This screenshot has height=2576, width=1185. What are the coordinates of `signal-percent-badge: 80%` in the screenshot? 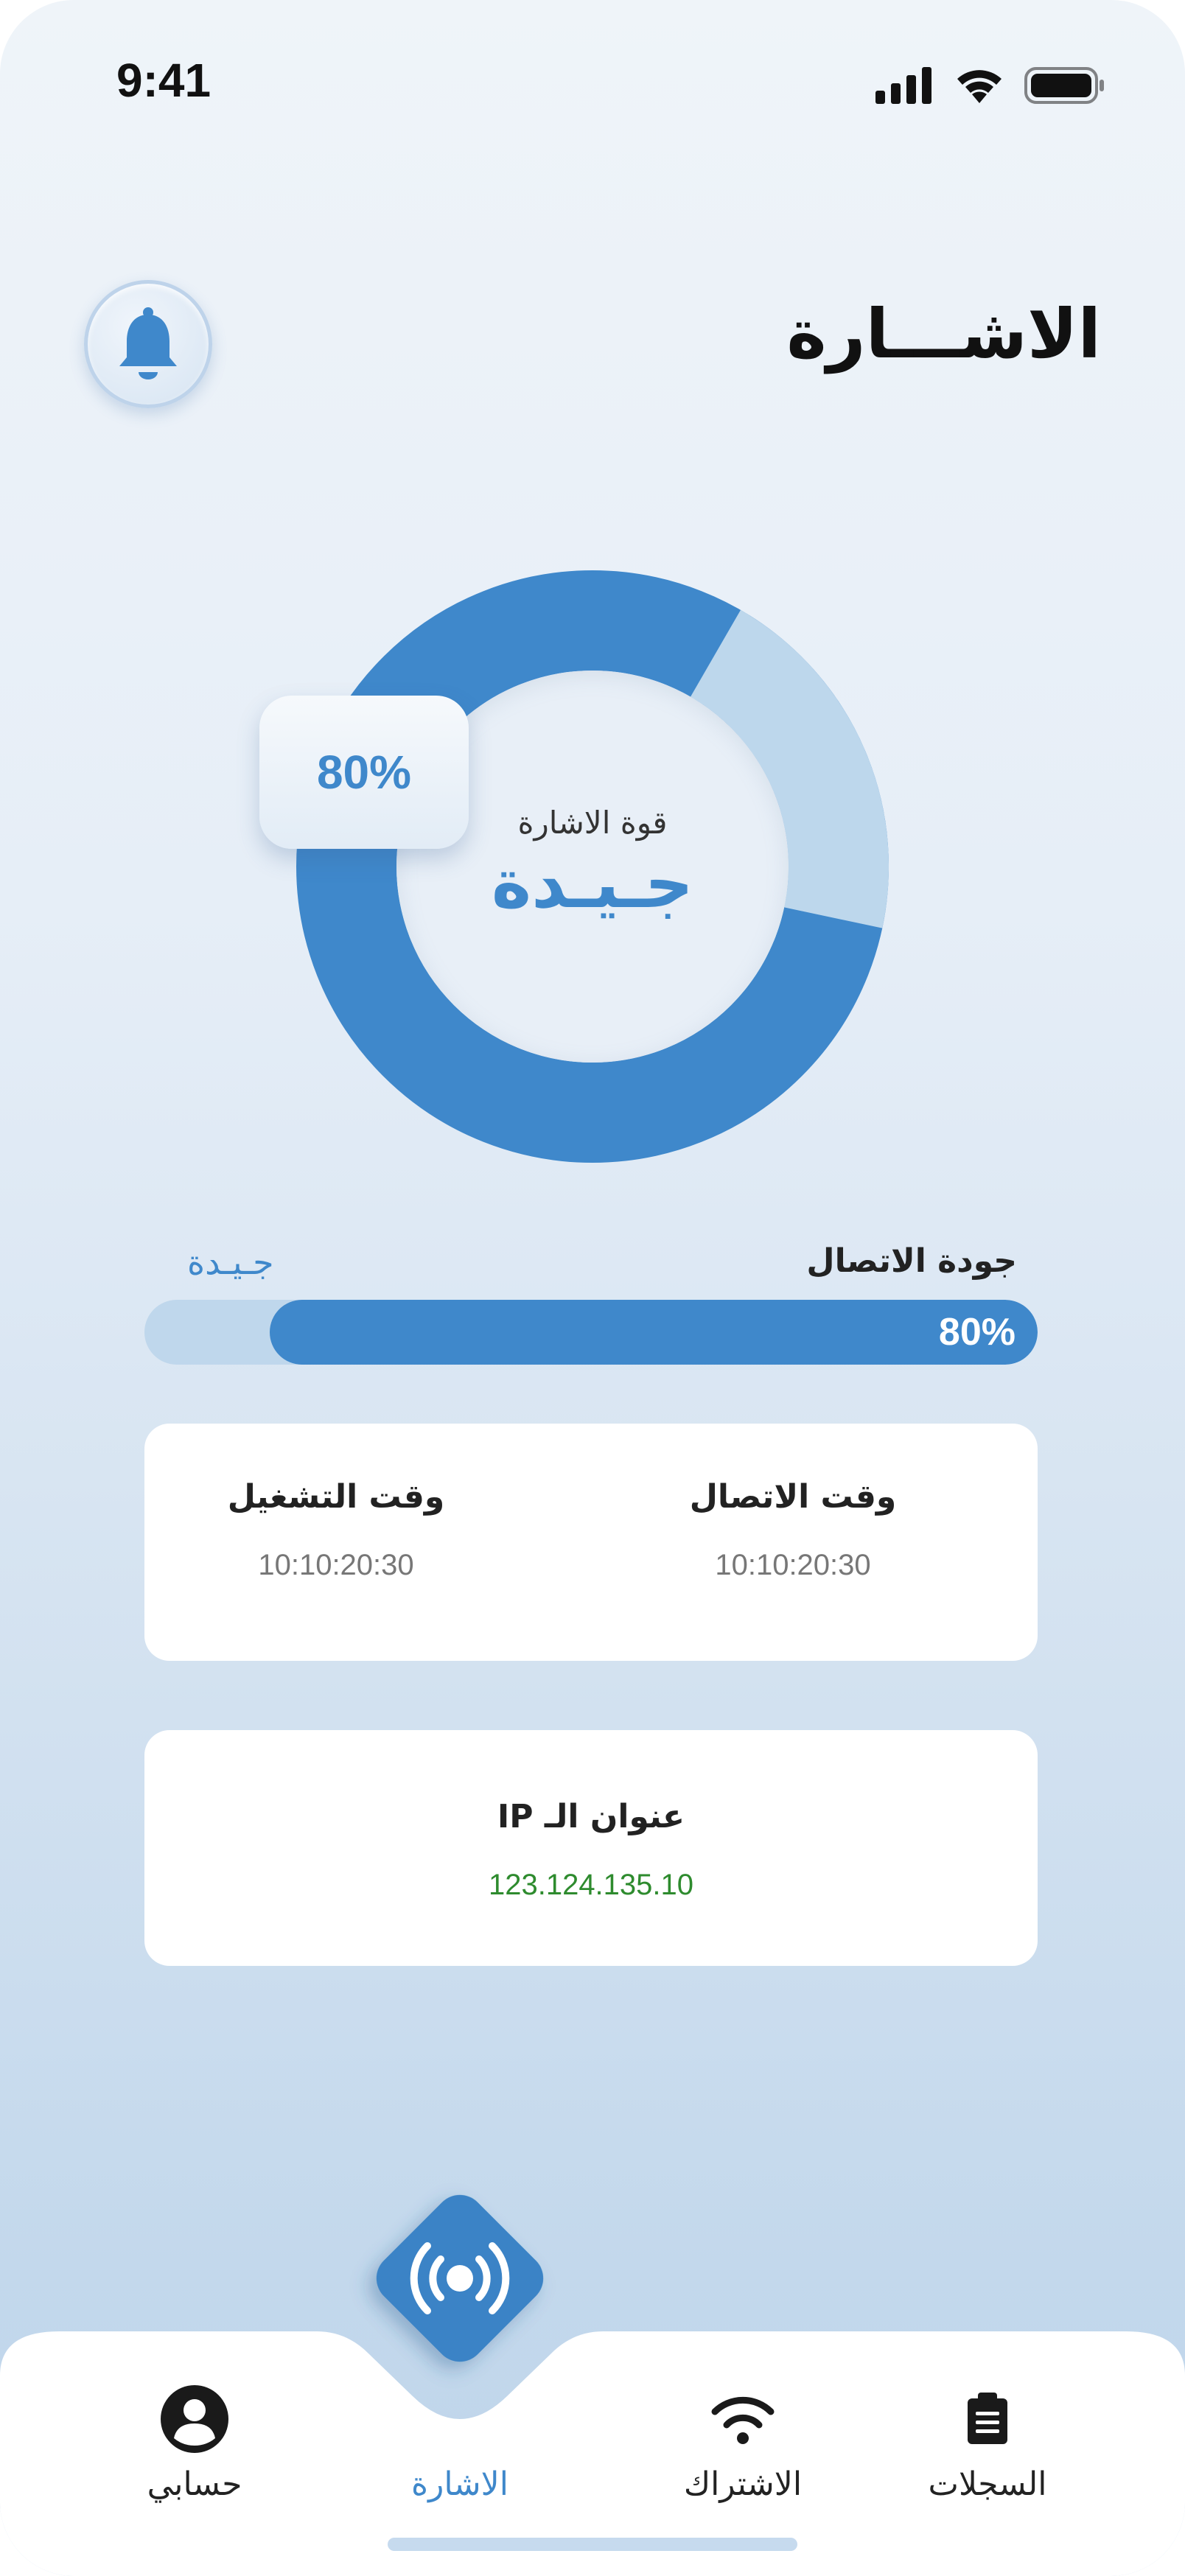 It's located at (364, 772).